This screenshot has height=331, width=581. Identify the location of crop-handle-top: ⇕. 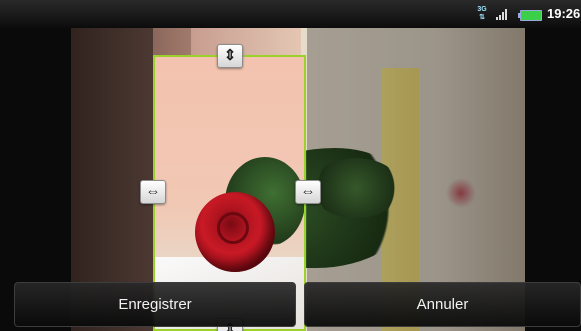
(230, 56).